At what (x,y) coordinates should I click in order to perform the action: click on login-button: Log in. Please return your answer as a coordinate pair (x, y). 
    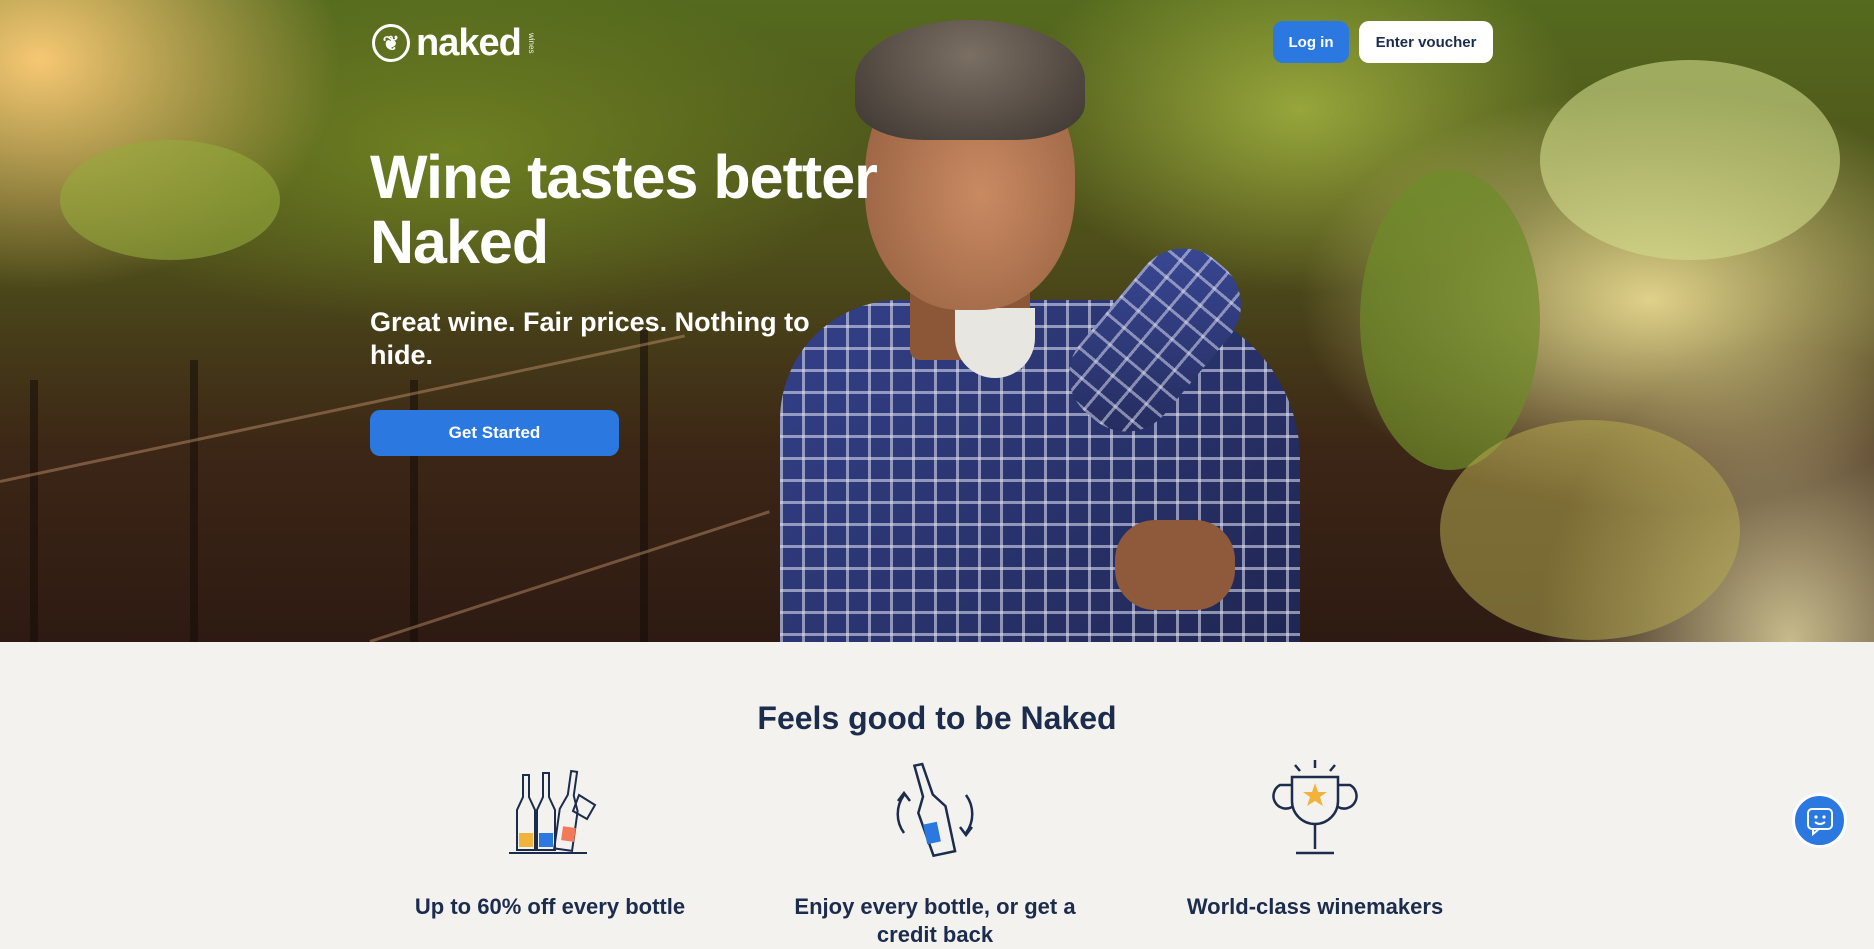
    Looking at the image, I should click on (1311, 42).